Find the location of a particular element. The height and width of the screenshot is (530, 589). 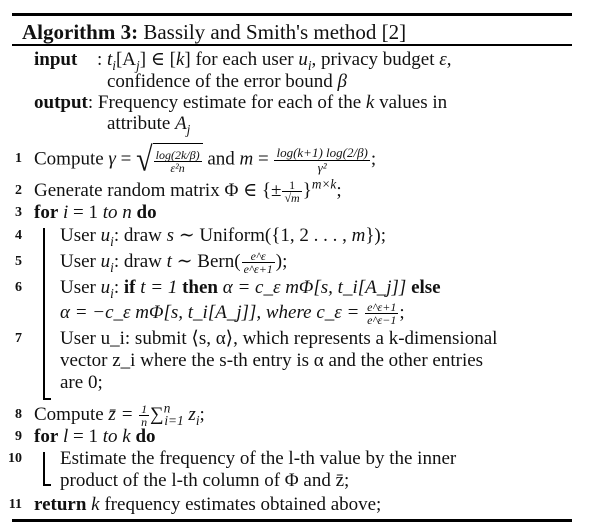

line-text: and is located at coordinates (221, 159).